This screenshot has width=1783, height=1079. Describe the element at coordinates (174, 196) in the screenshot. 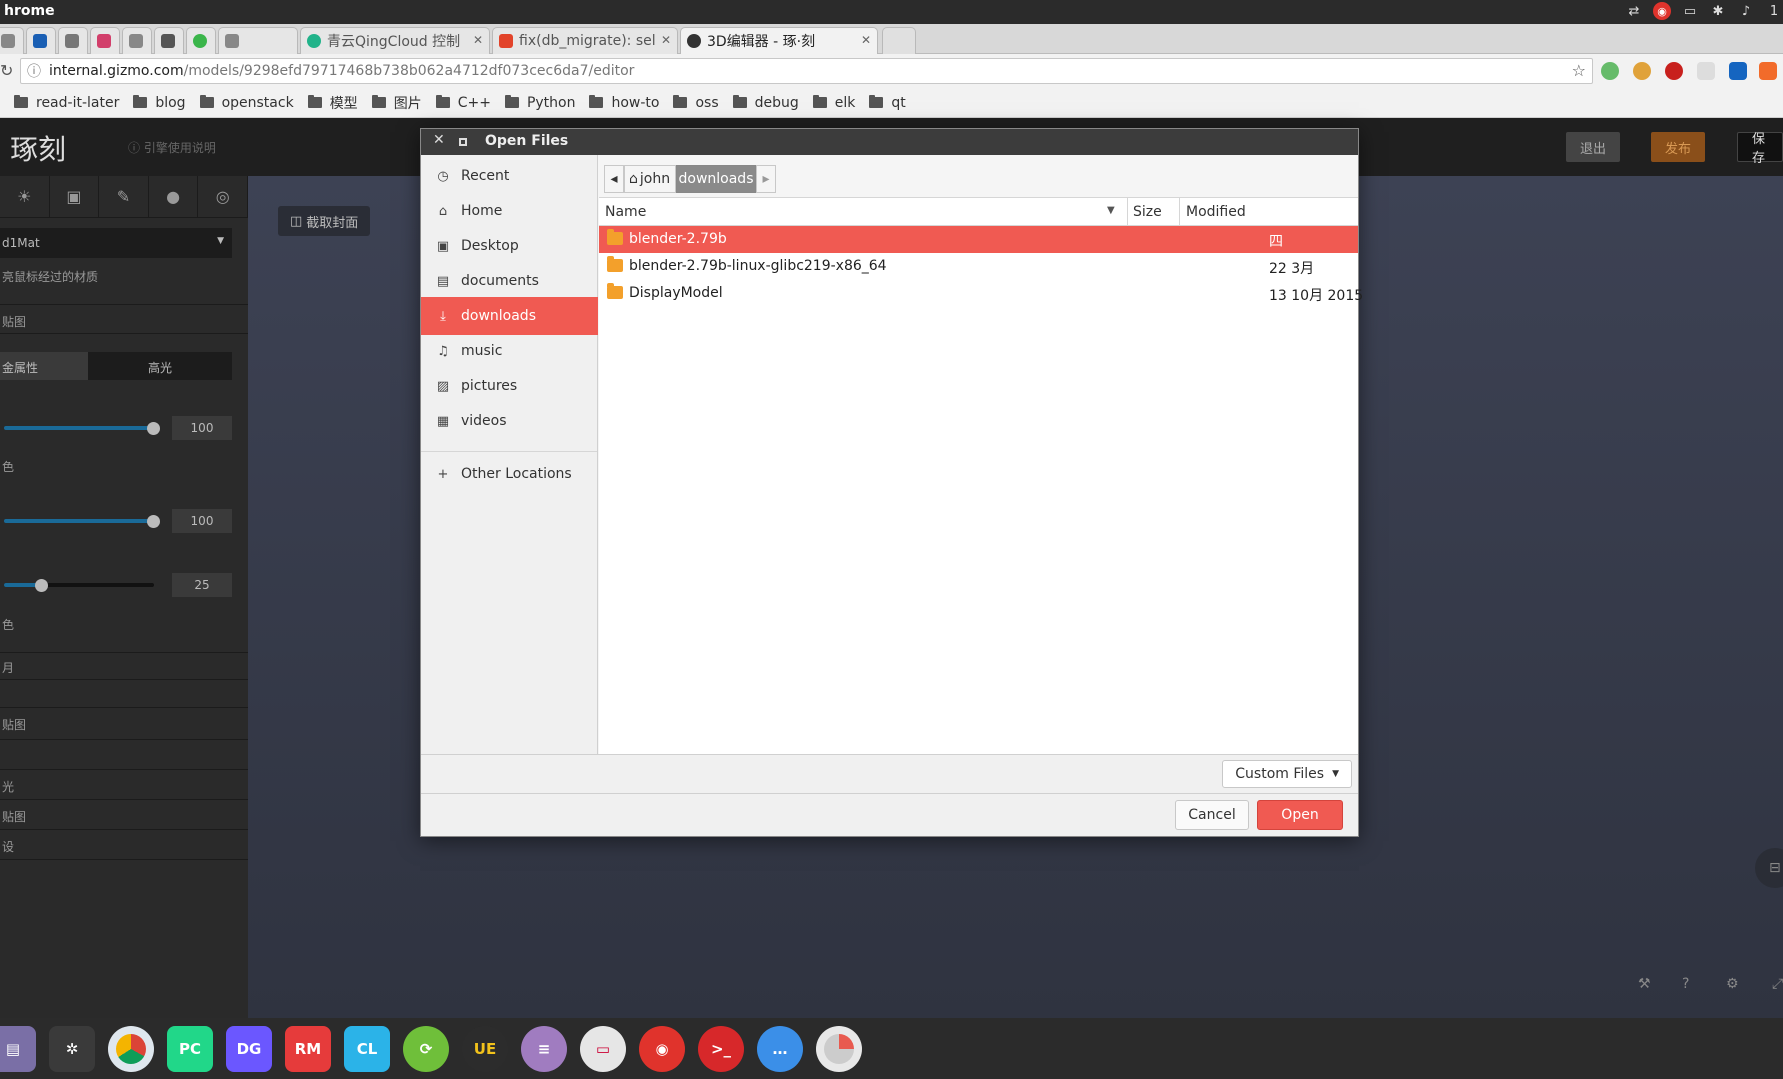

I see `location-pin-icon: ●` at that location.